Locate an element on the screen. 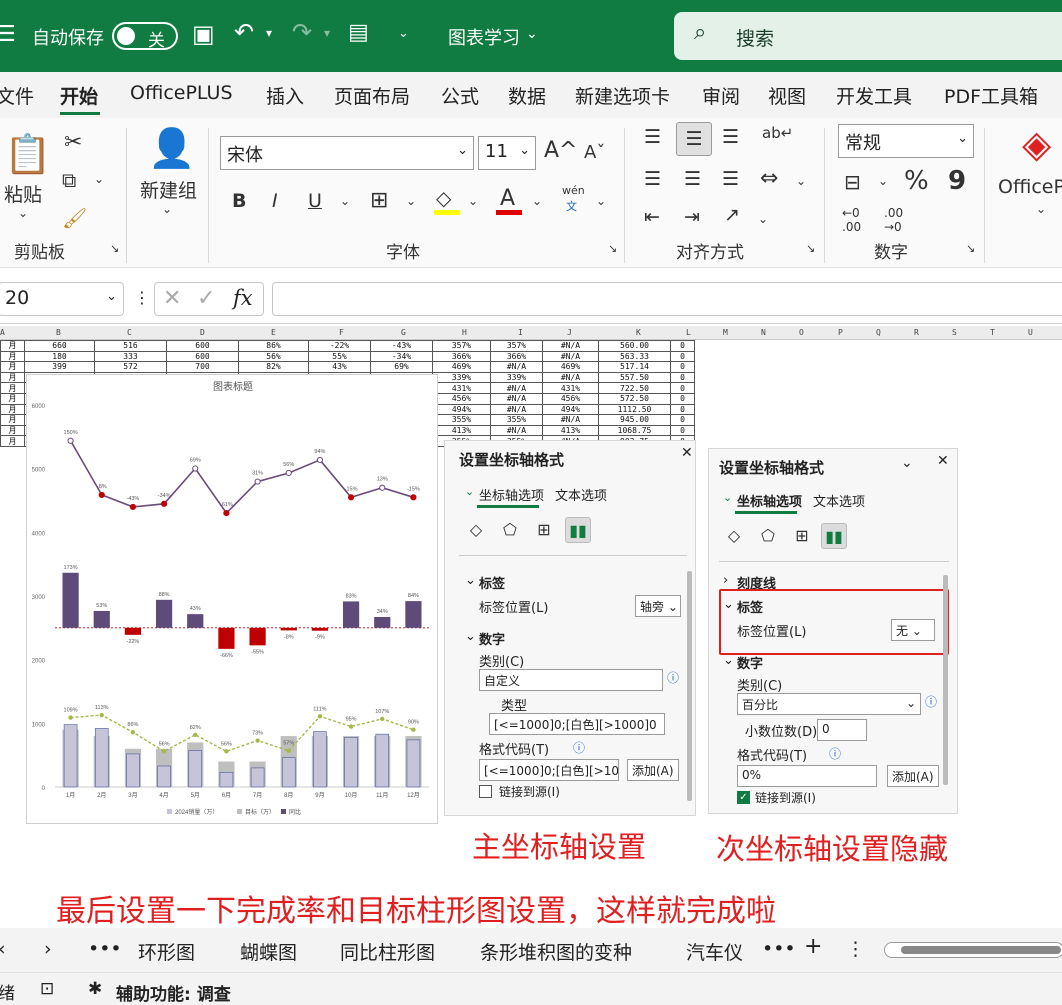 The width and height of the screenshot is (1062, 1005). wrap-text-icon: ab↵ is located at coordinates (777, 133).